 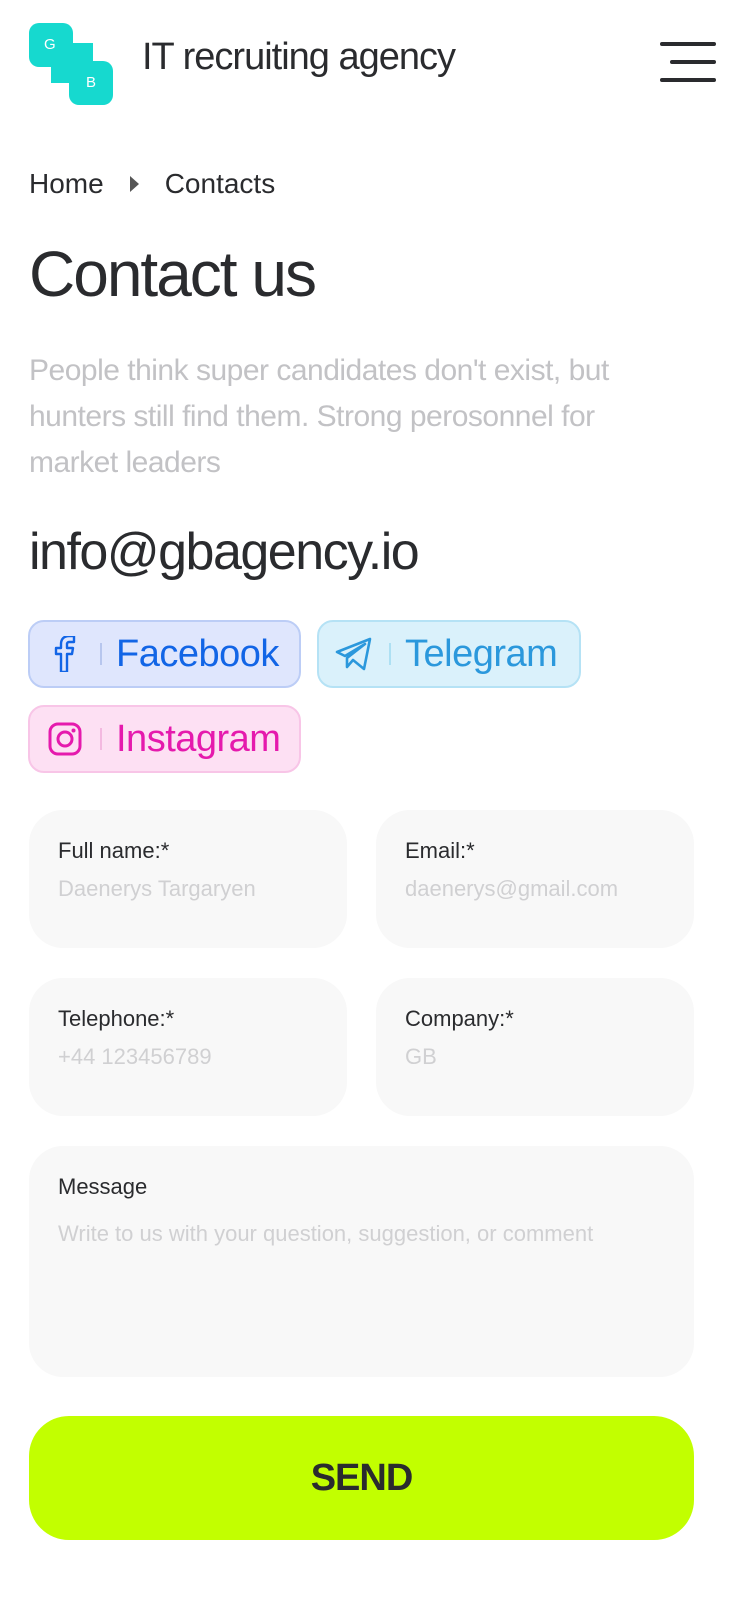 I want to click on send-button: SEND, so click(x=361, y=1478).